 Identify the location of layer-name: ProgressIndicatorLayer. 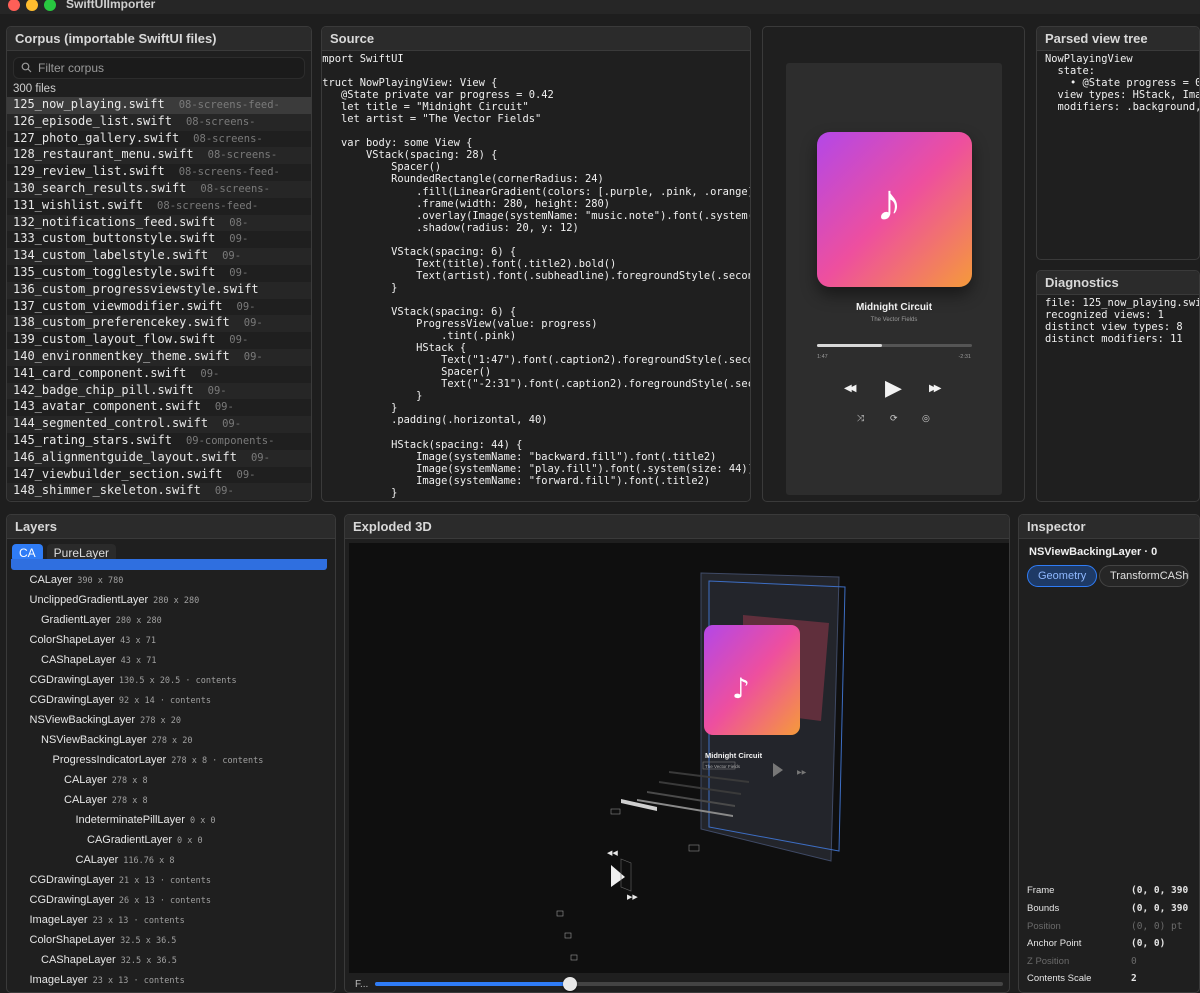
(109, 760).